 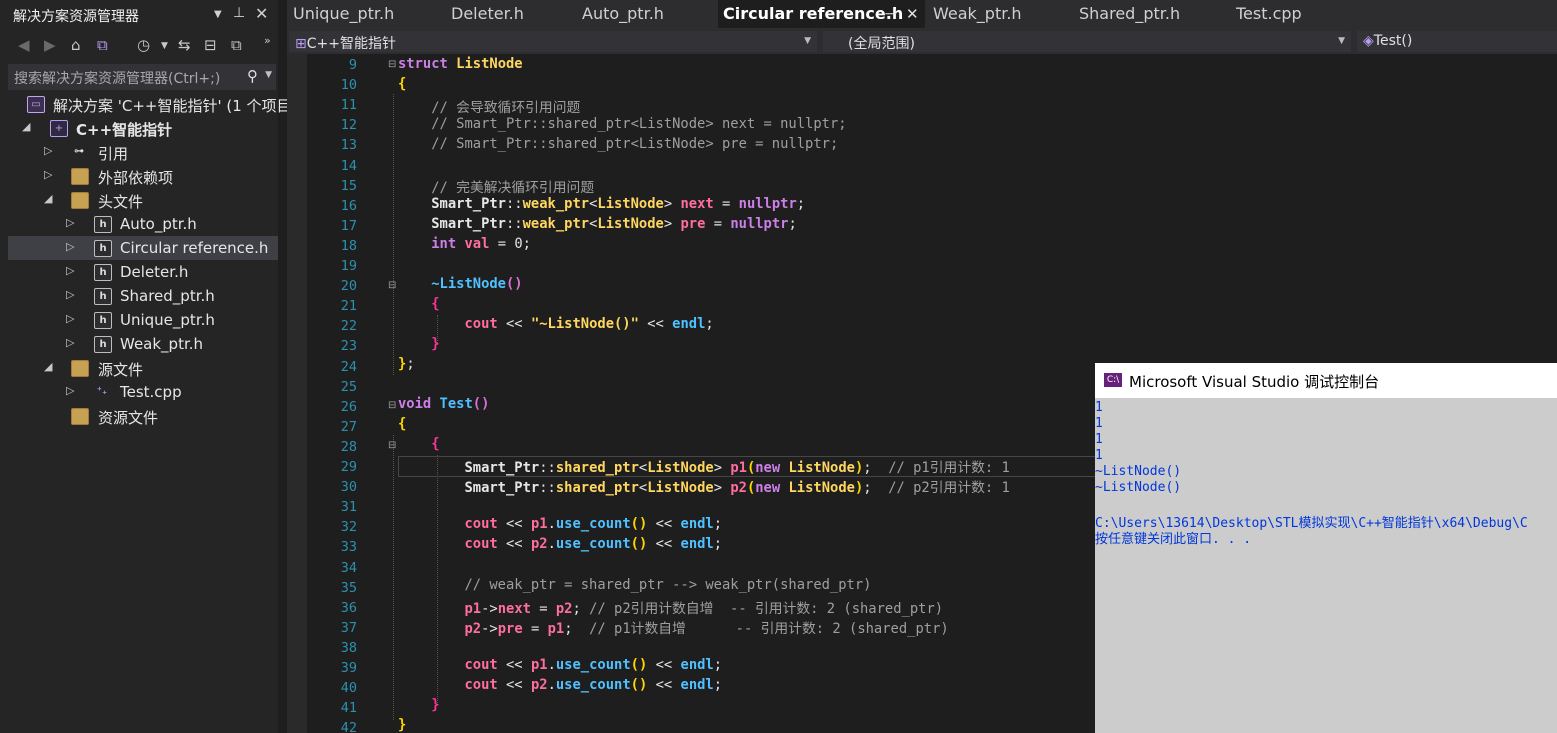 What do you see at coordinates (444, 404) in the screenshot?
I see `code-line: void Test()` at bounding box center [444, 404].